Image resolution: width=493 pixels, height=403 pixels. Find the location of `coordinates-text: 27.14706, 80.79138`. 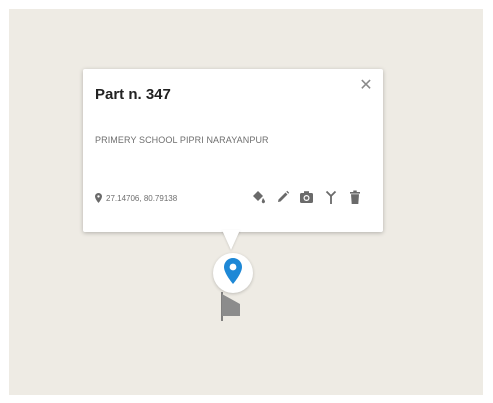

coordinates-text: 27.14706, 80.79138 is located at coordinates (142, 198).